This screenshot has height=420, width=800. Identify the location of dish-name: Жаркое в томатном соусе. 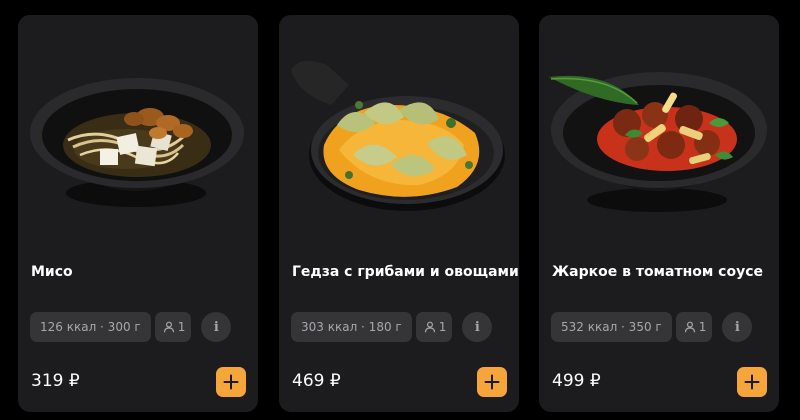
(658, 272).